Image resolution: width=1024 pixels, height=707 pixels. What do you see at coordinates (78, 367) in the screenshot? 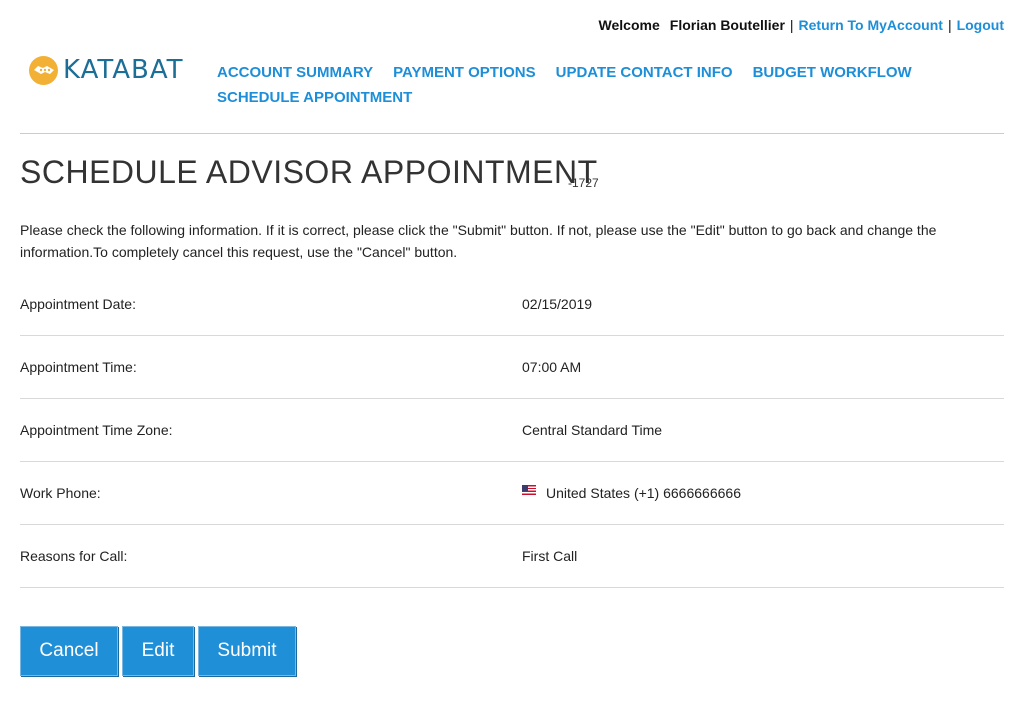
I see `detail-label: Appointment Time:` at bounding box center [78, 367].